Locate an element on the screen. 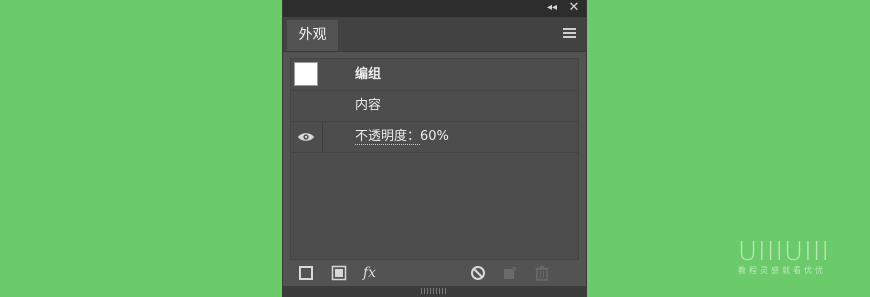 Image resolution: width=870 pixels, height=297 pixels. delete-item-icon is located at coordinates (542, 273).